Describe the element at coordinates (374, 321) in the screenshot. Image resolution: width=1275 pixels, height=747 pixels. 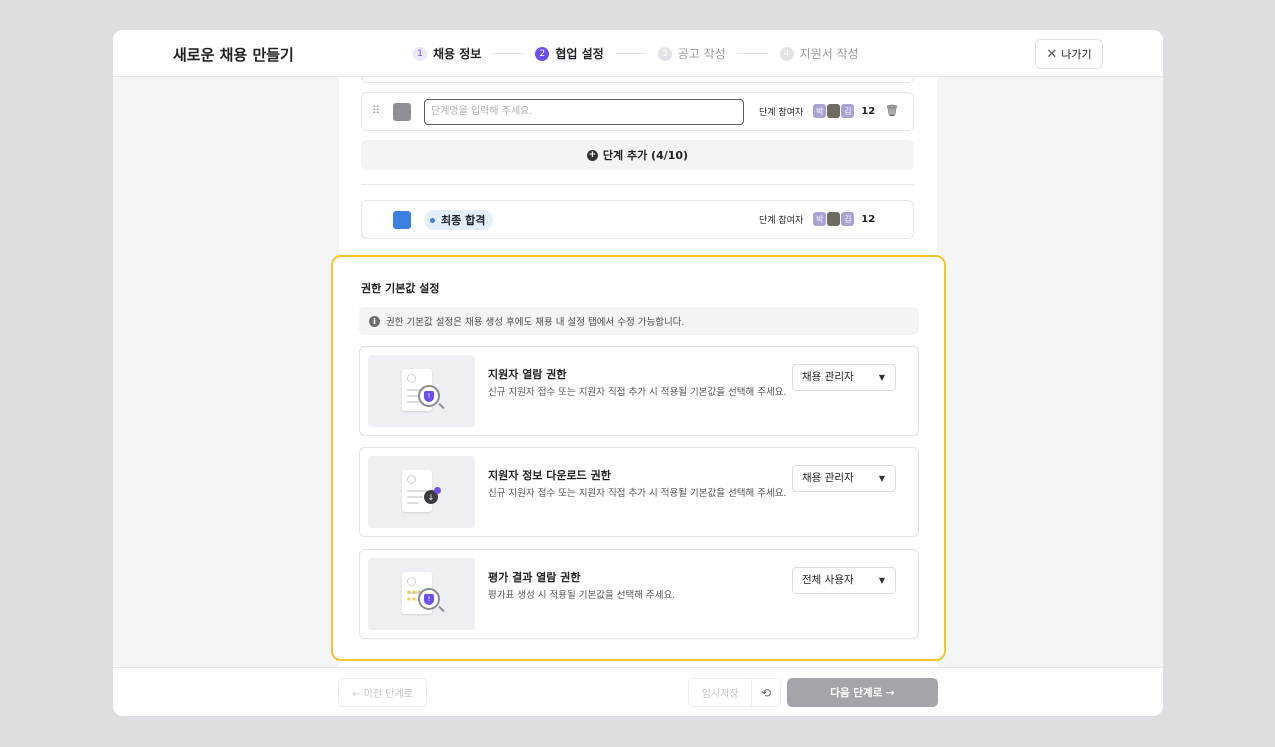
I see `info-icon: i` at that location.